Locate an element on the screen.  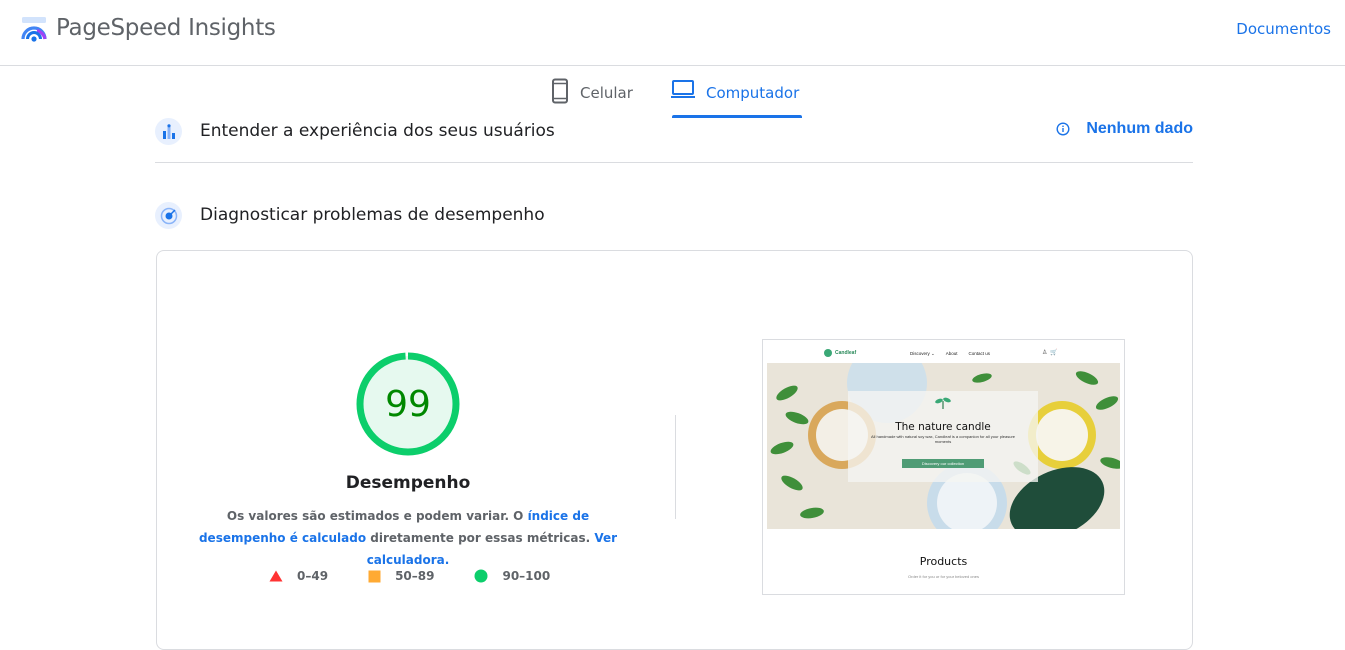
score-legend: 0–49 50–89 90–100 is located at coordinates (429, 576).